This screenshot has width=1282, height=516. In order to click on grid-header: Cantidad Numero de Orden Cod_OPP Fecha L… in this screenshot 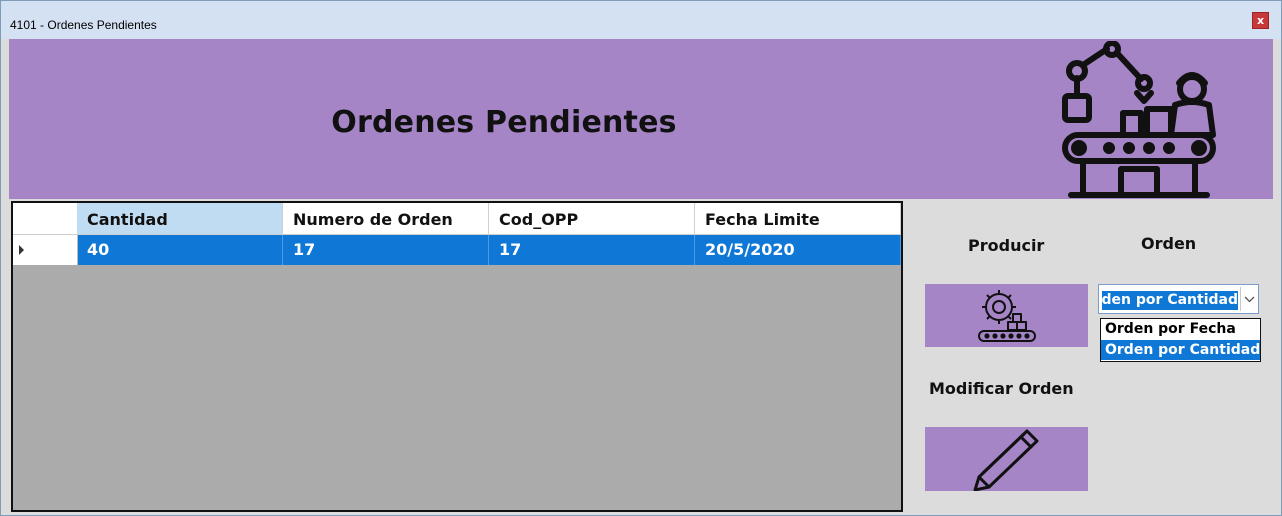, I will do `click(457, 219)`.